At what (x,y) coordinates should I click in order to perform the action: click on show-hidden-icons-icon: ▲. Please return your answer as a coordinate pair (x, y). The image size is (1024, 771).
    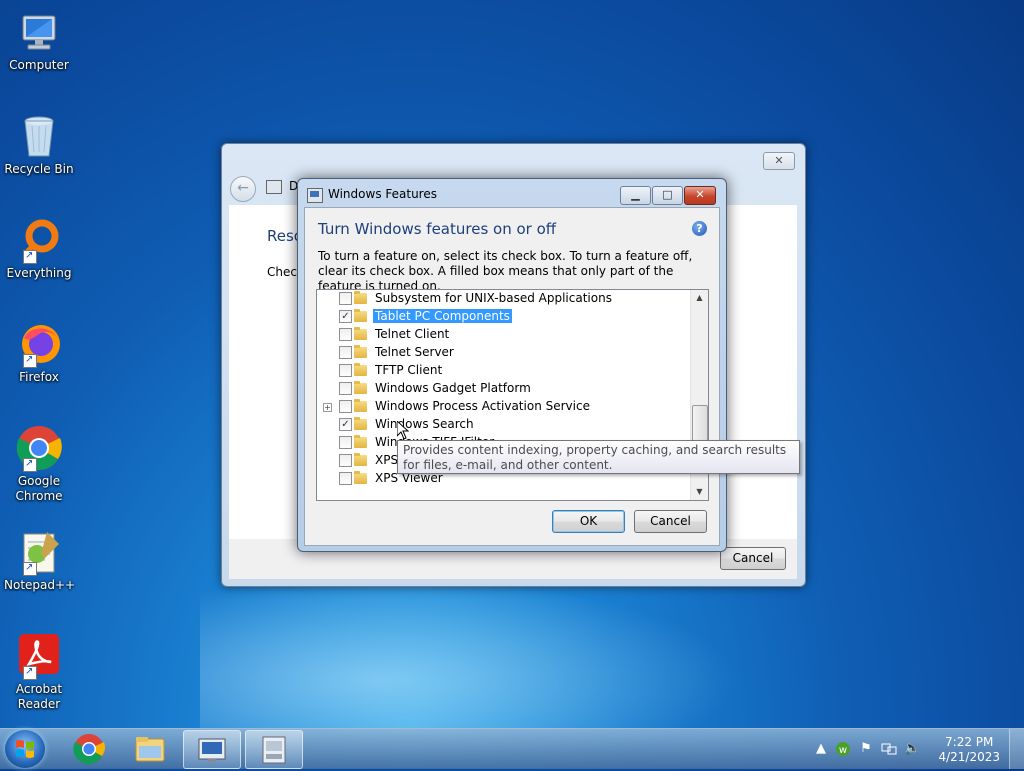
    Looking at the image, I should click on (821, 749).